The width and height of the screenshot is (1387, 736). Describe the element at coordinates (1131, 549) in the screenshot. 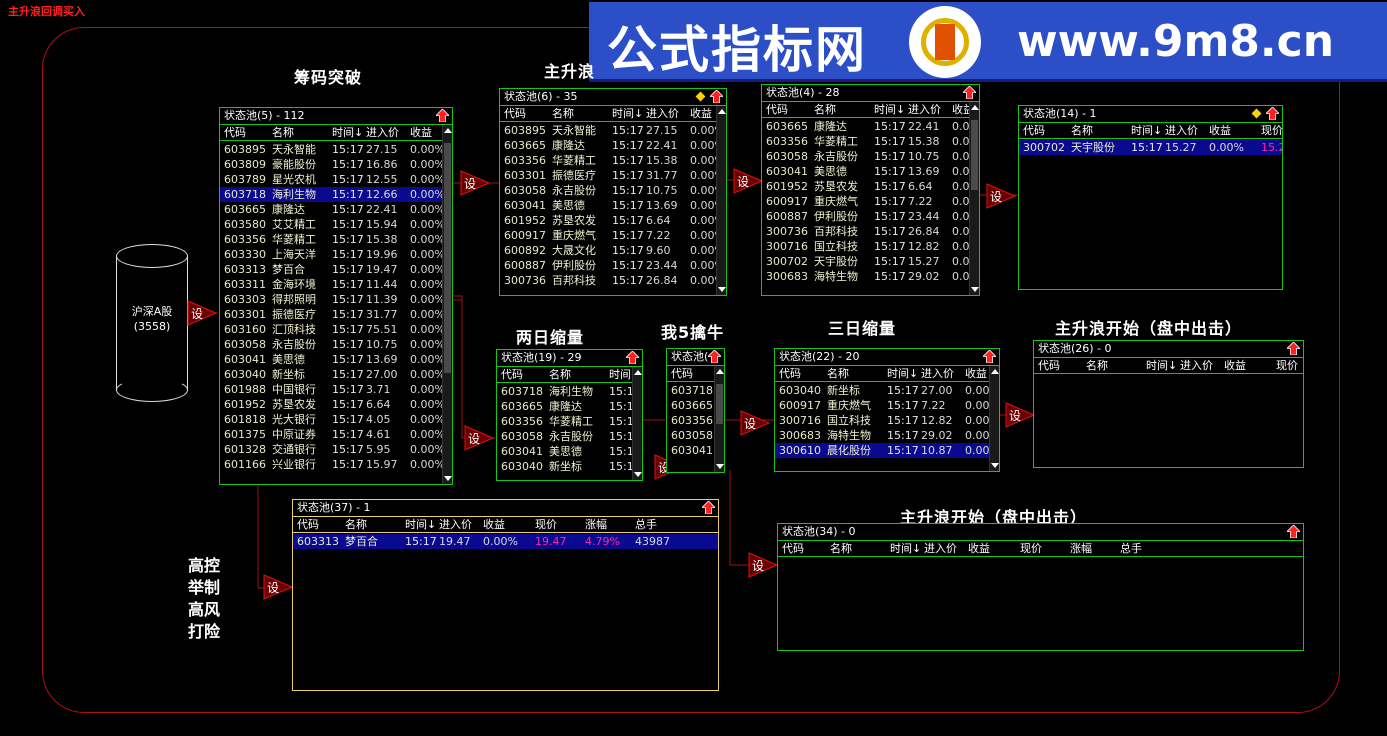

I see `column-header: 总手` at that location.